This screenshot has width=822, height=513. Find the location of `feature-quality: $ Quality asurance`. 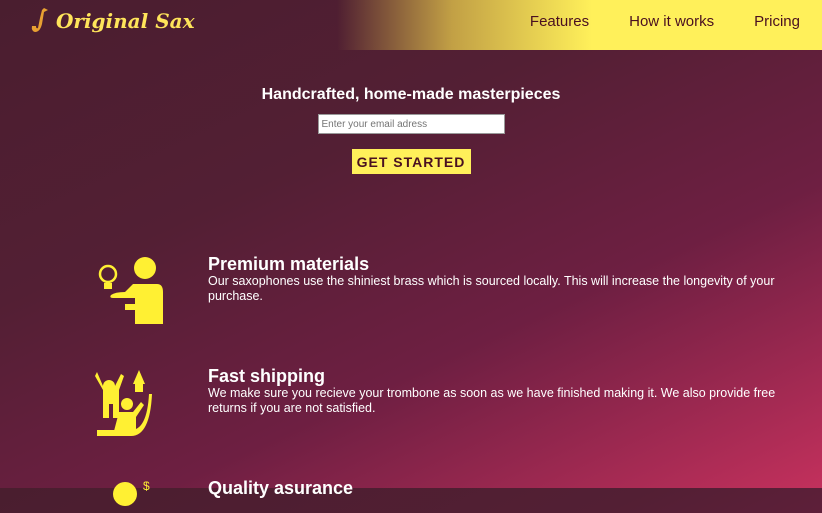

feature-quality: $ Quality asurance is located at coordinates (451, 495).